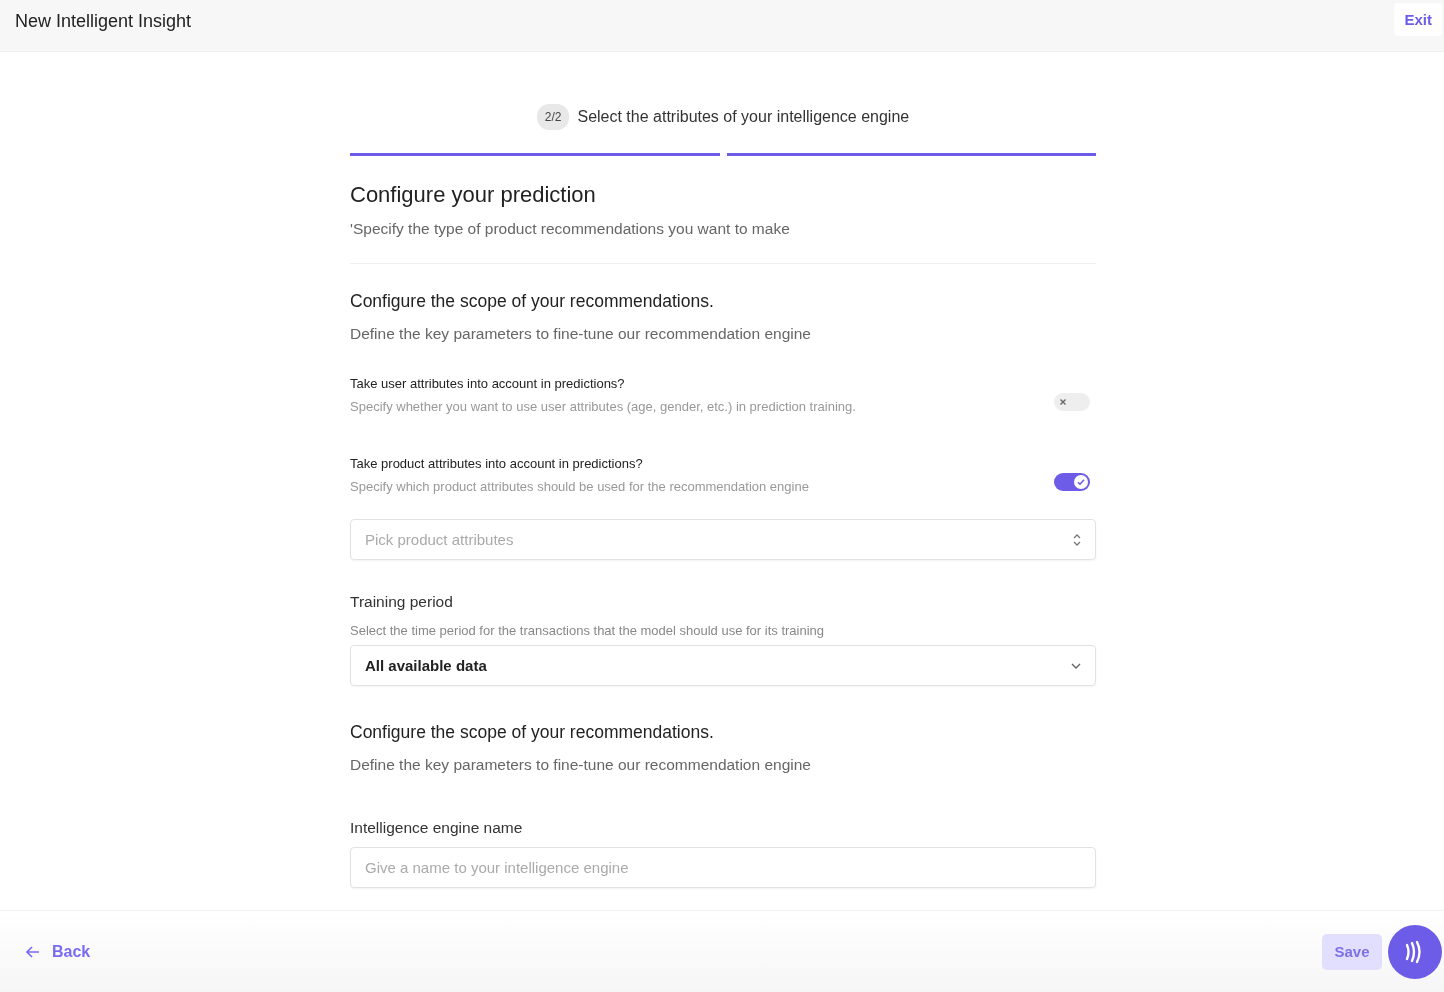 The height and width of the screenshot is (992, 1444). I want to click on field-description: Specify whether you want to use user attributes (age, gender, etc.) in prediction training., so click(603, 406).